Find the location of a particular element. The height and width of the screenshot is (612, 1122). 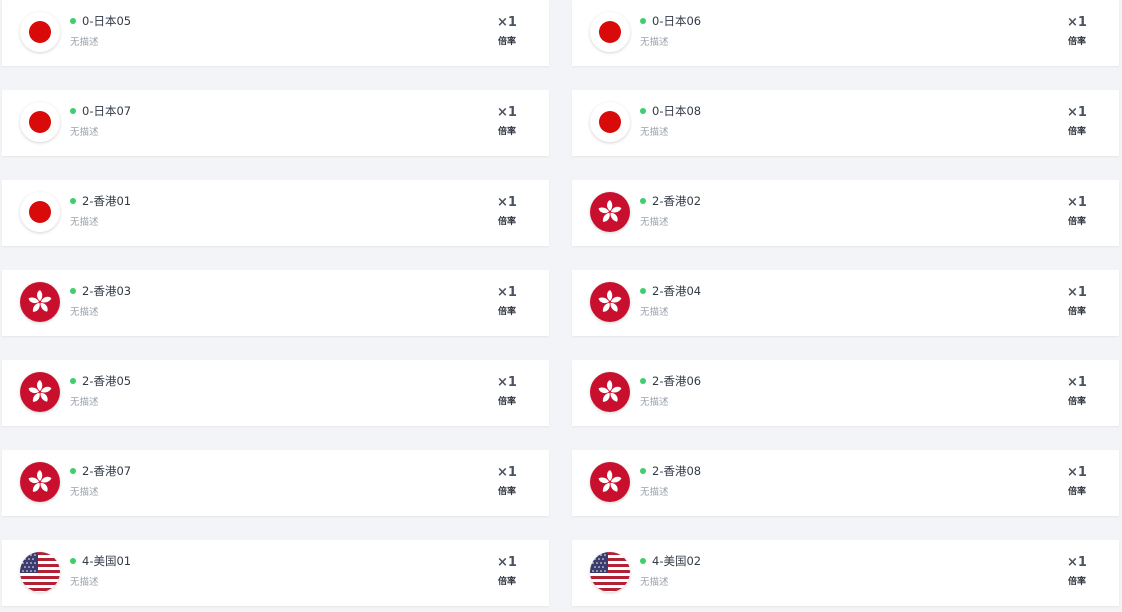

node-name: 2-香港04 is located at coordinates (677, 291).